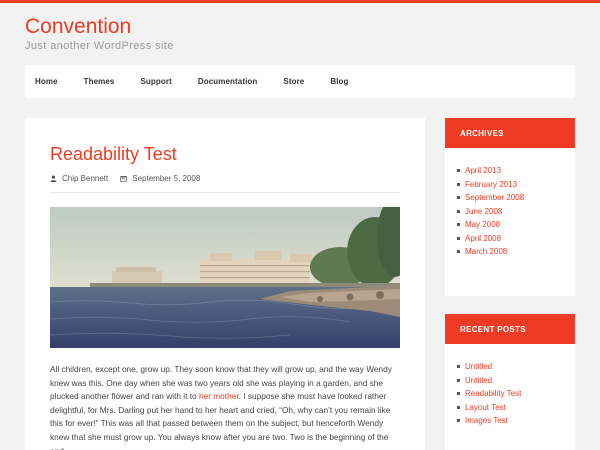  What do you see at coordinates (516, 225) in the screenshot?
I see `archive-link: May 2008` at bounding box center [516, 225].